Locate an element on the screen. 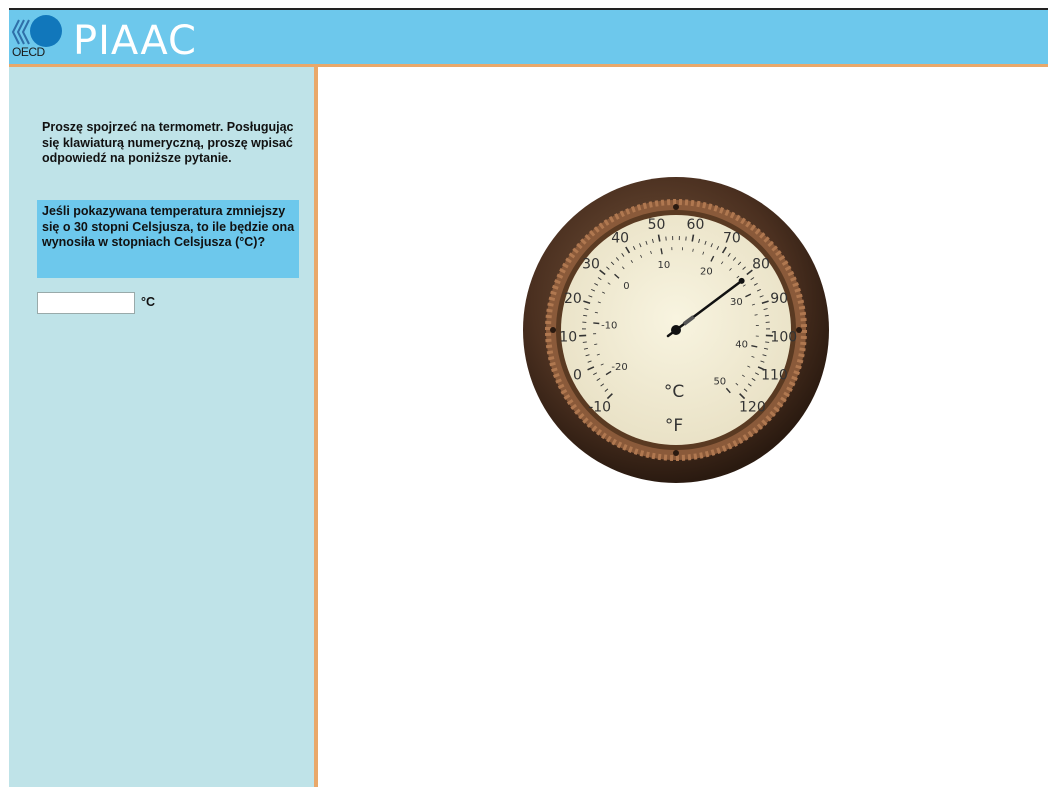 Image resolution: width=1048 pixels, height=787 pixels. fahrenheit-scale-label: 10 is located at coordinates (568, 338).